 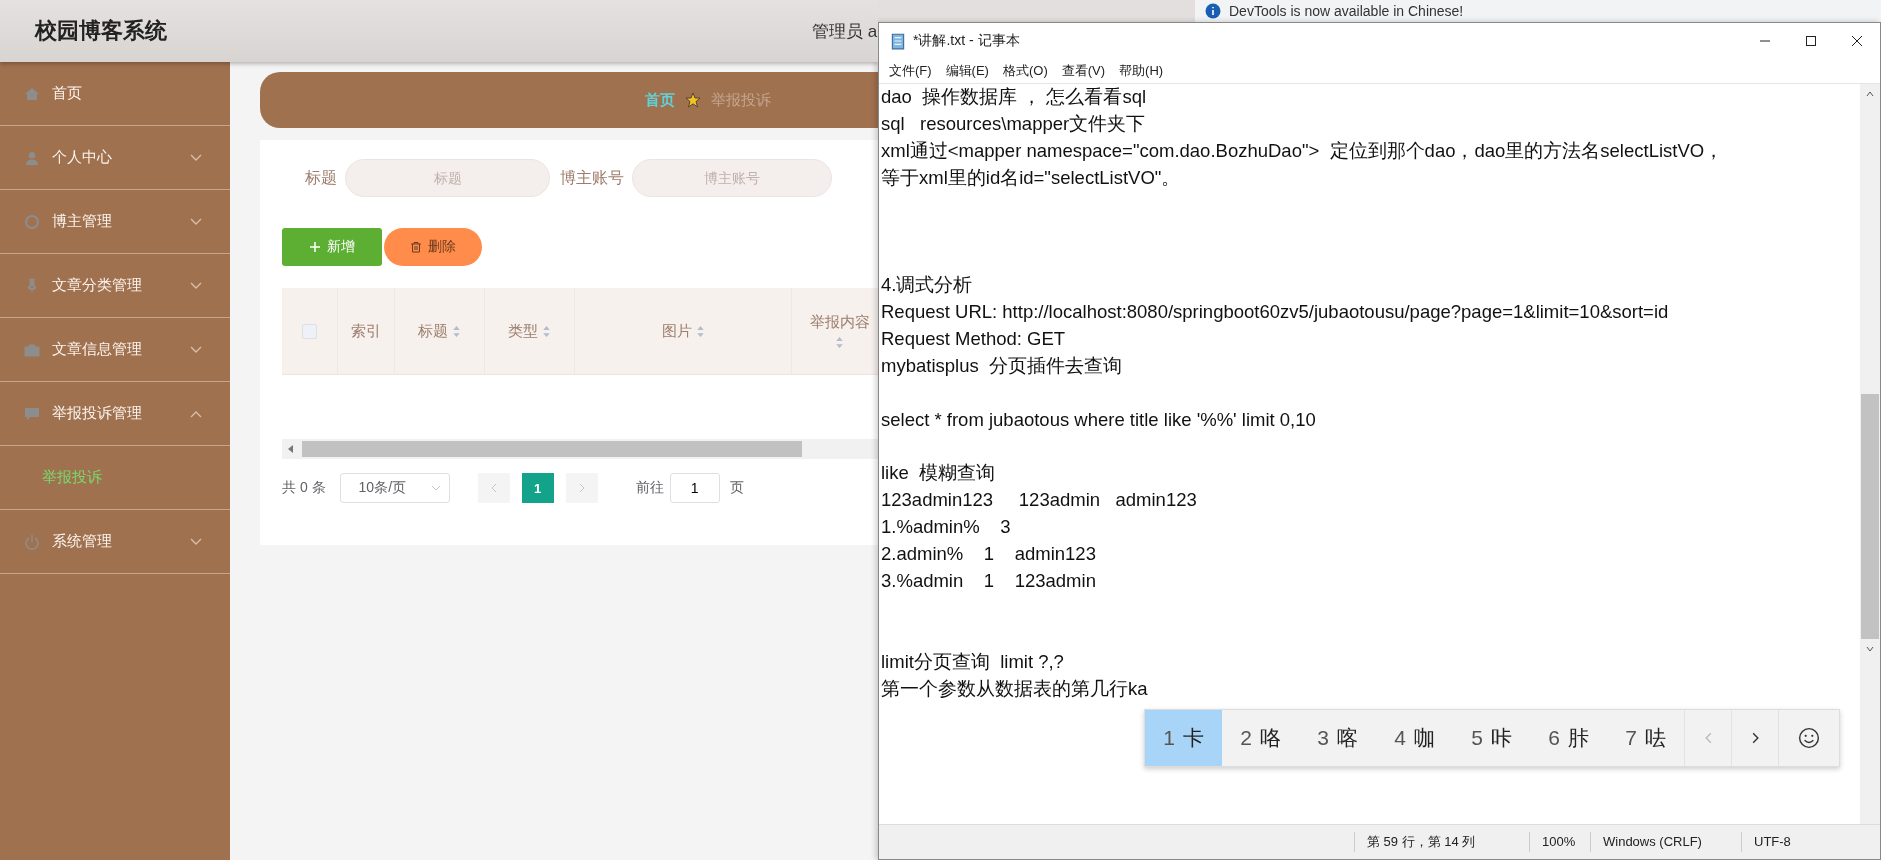 What do you see at coordinates (1870, 94) in the screenshot?
I see `scroll-up-icon` at bounding box center [1870, 94].